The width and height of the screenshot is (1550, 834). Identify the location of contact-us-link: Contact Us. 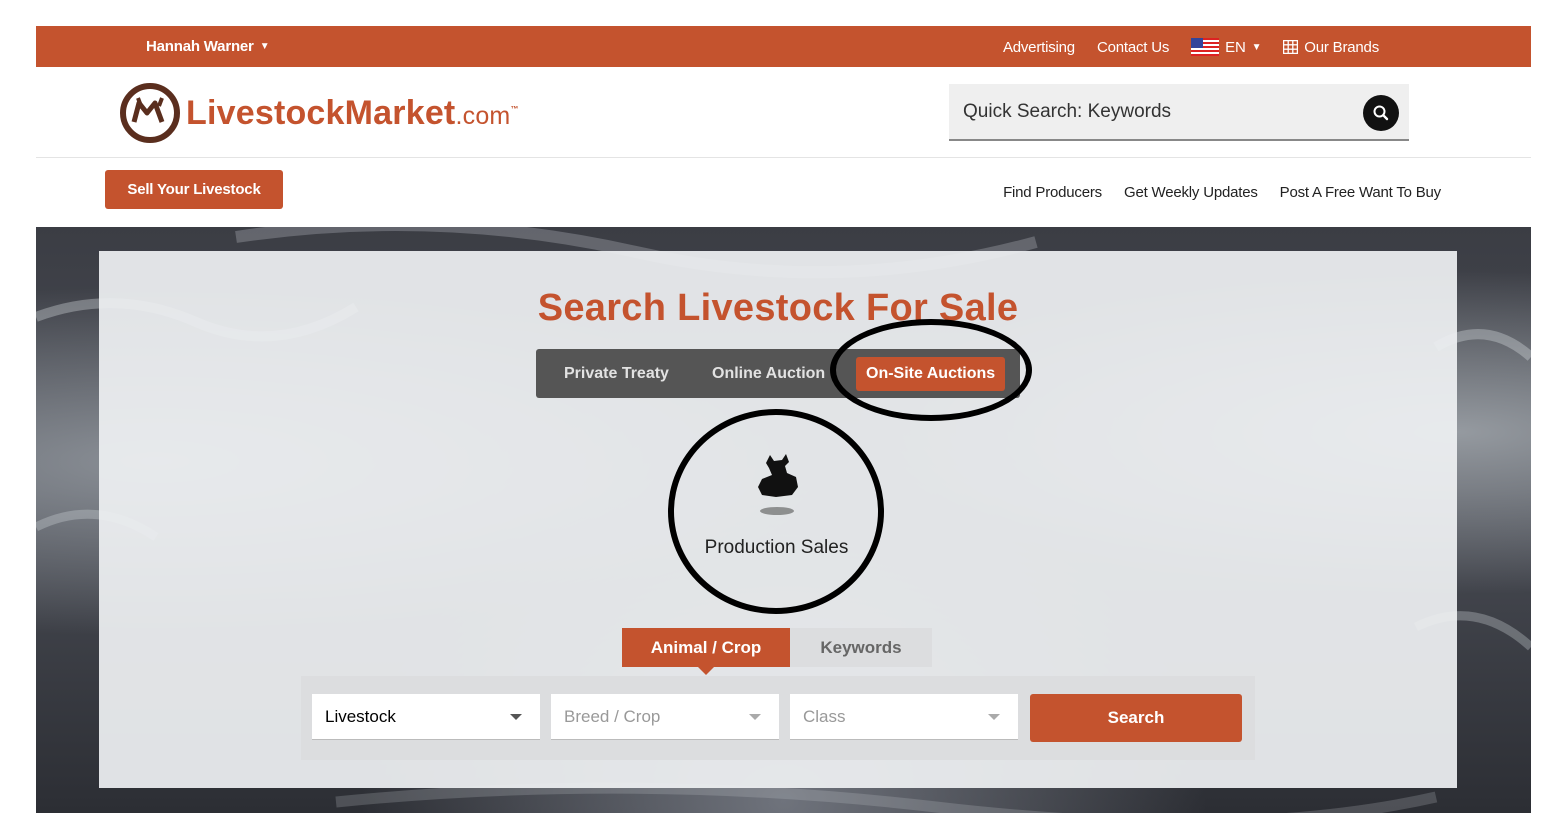
(1133, 47).